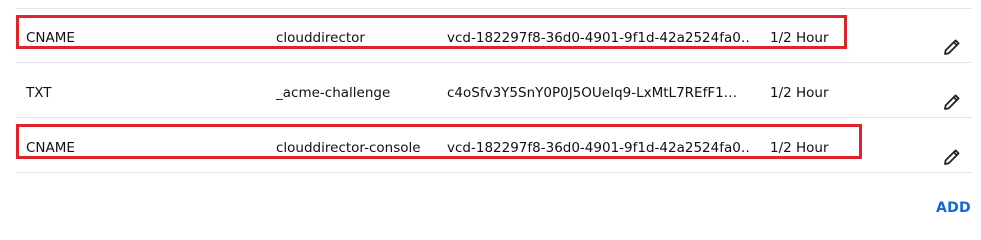  I want to click on record-type: TXT, so click(39, 93).